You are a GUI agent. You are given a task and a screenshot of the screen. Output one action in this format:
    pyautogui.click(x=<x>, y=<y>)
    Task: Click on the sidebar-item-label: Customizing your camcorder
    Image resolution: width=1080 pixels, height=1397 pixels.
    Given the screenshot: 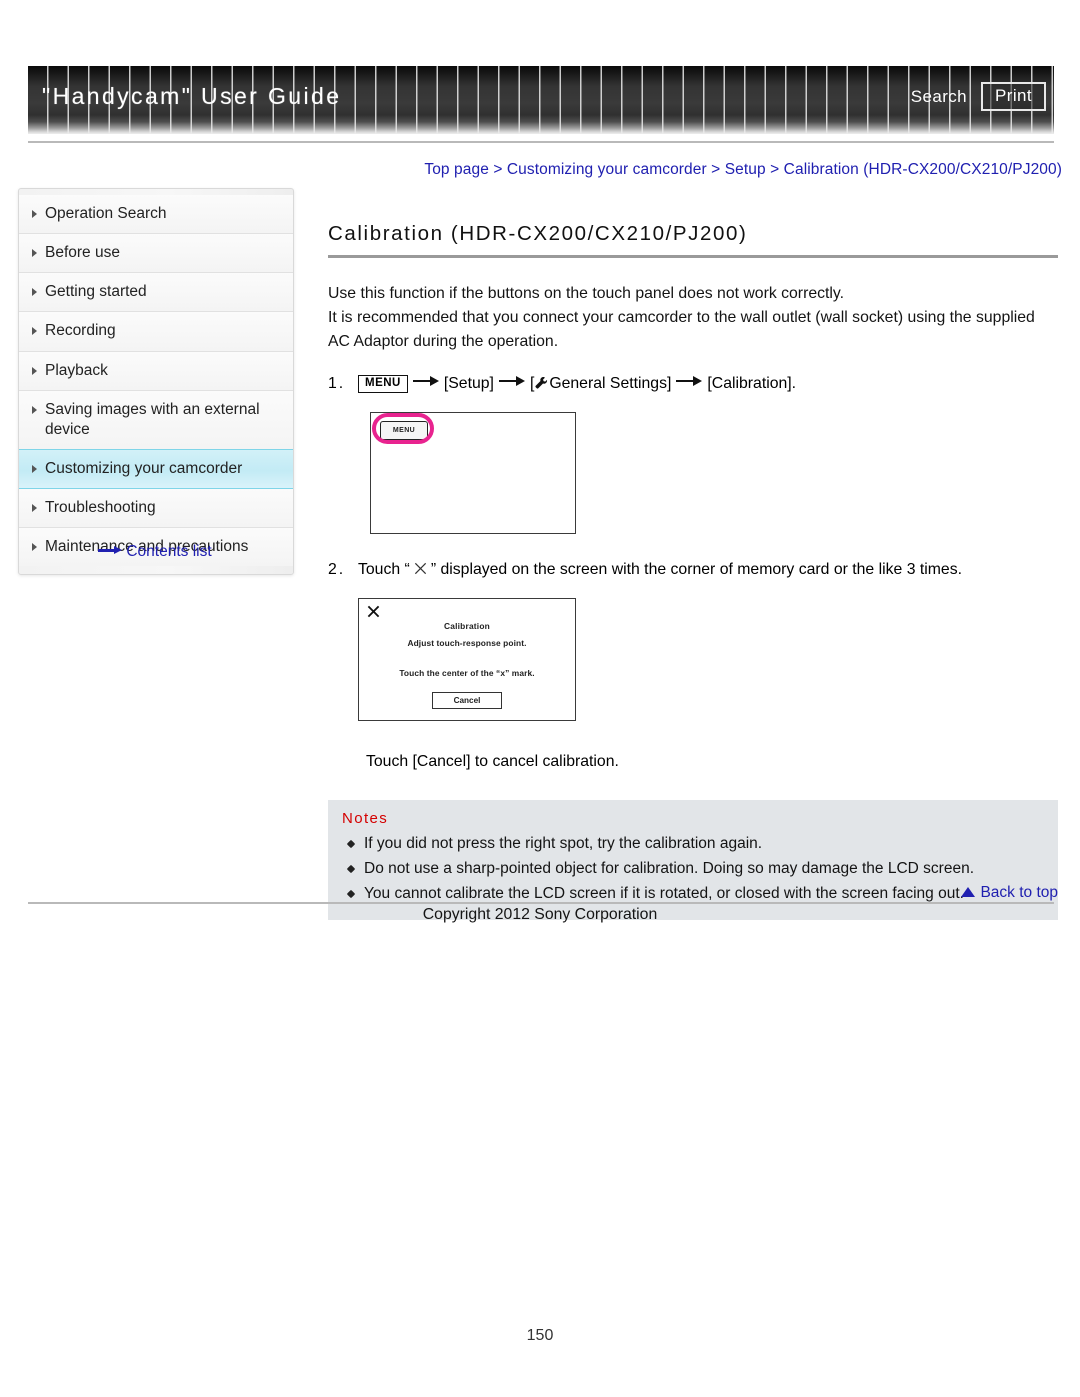 What is the action you would take?
    pyautogui.click(x=144, y=468)
    